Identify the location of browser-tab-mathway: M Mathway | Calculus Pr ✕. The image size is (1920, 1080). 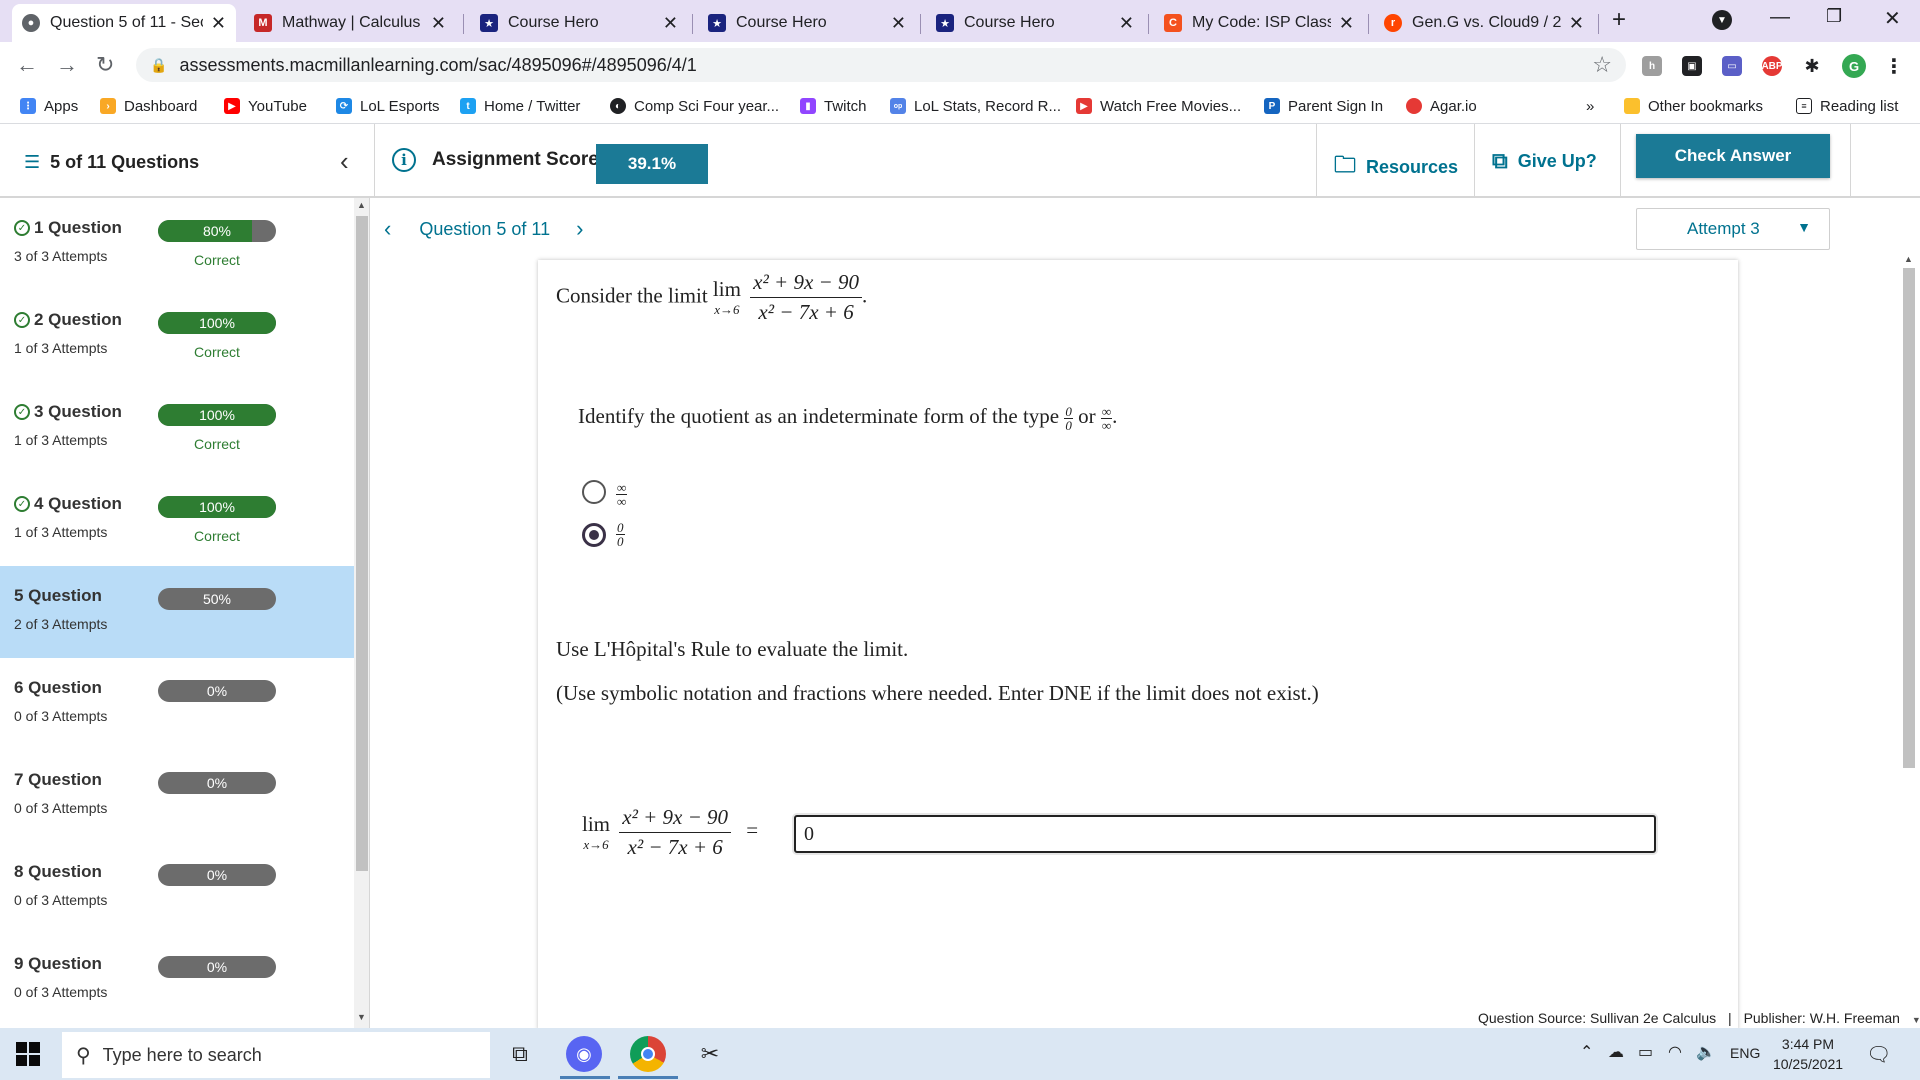
(350, 23).